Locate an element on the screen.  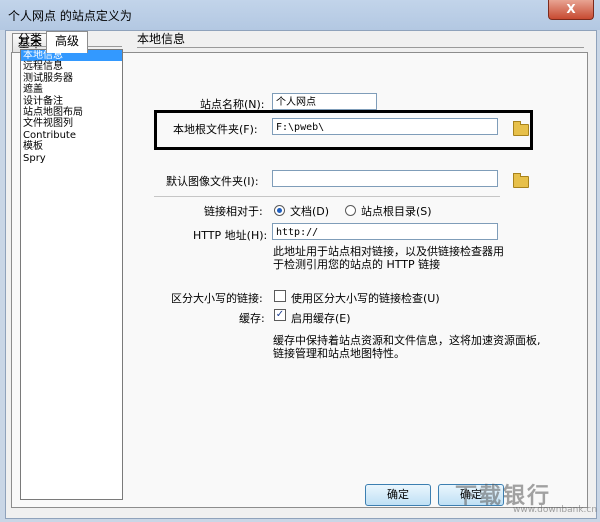
default-images-field is located at coordinates (385, 178).